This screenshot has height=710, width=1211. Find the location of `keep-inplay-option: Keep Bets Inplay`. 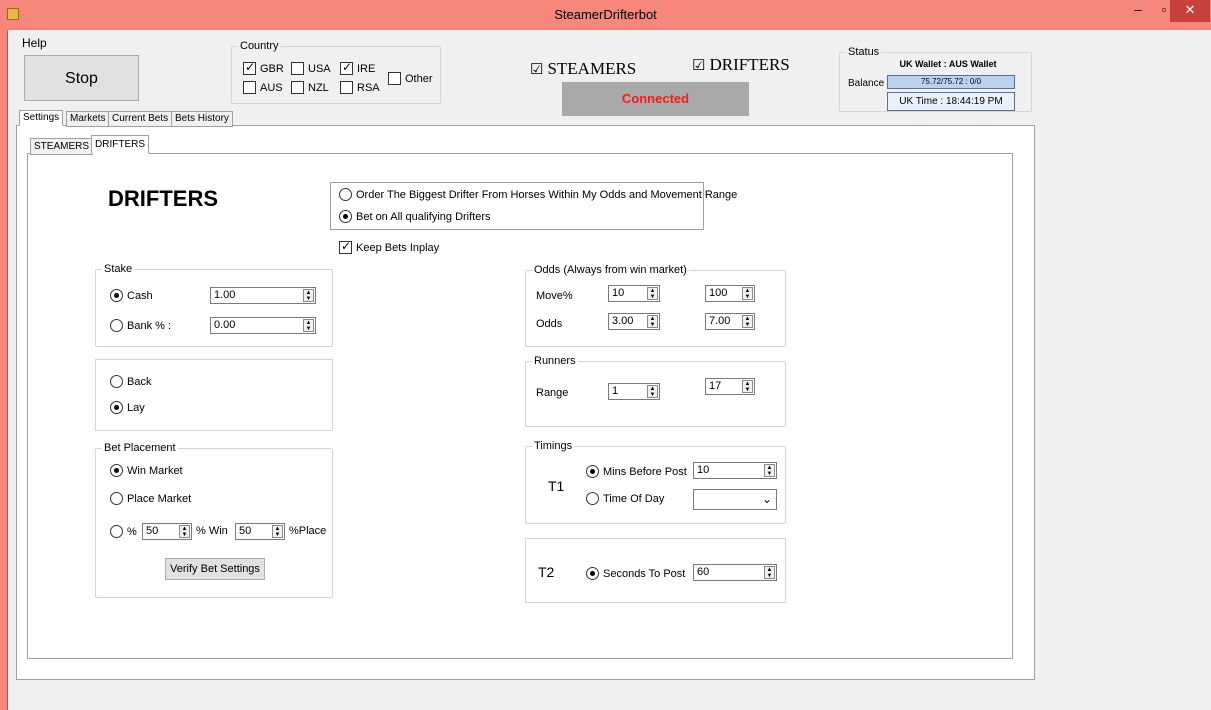

keep-inplay-option: Keep Bets Inplay is located at coordinates (389, 246).